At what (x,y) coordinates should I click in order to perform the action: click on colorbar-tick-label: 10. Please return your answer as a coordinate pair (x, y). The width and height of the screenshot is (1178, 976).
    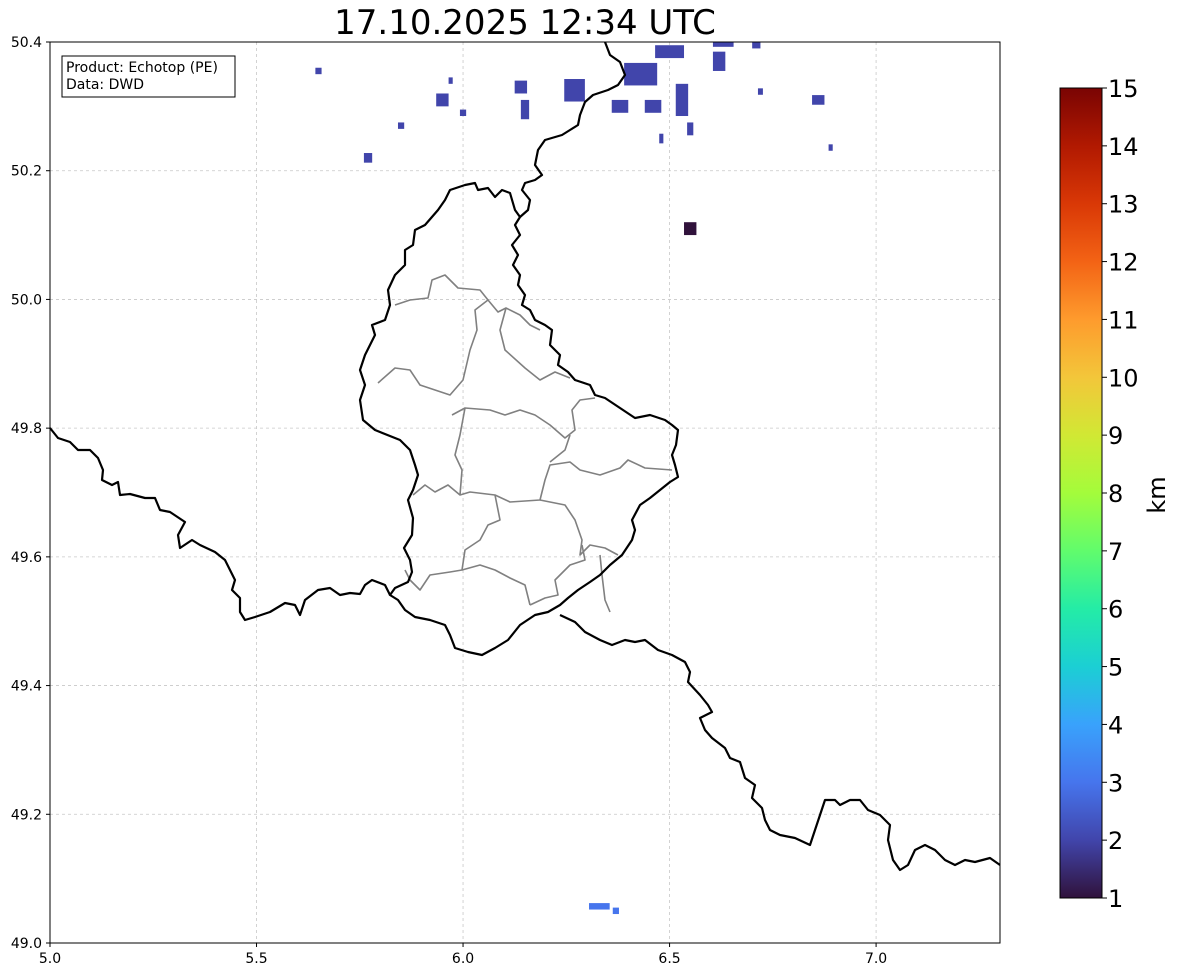
    Looking at the image, I should click on (1123, 378).